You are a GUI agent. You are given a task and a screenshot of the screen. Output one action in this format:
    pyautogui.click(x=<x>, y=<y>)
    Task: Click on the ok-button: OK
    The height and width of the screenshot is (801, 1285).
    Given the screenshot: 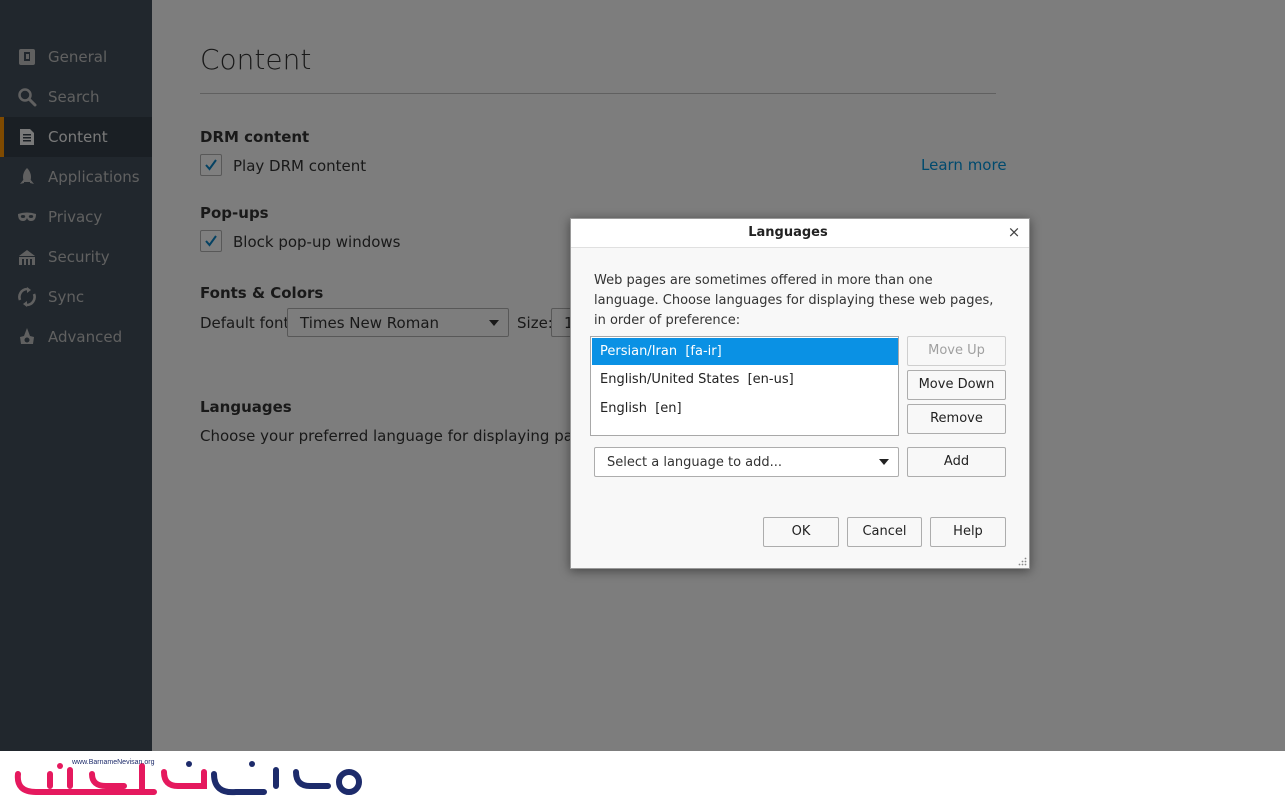 What is the action you would take?
    pyautogui.click(x=801, y=532)
    